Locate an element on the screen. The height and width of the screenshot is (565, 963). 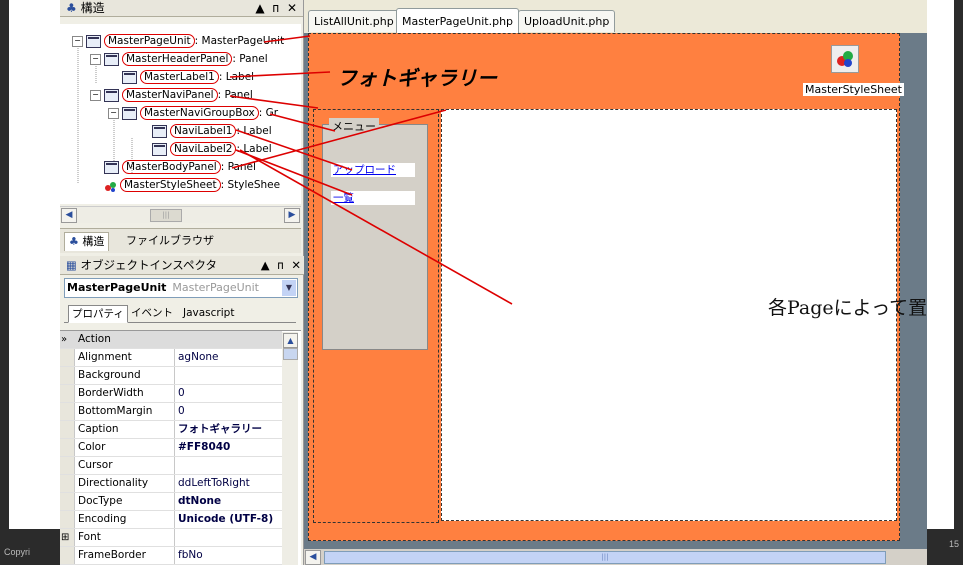
tree-node-name: MasterHeaderPanel is located at coordinates (177, 59).